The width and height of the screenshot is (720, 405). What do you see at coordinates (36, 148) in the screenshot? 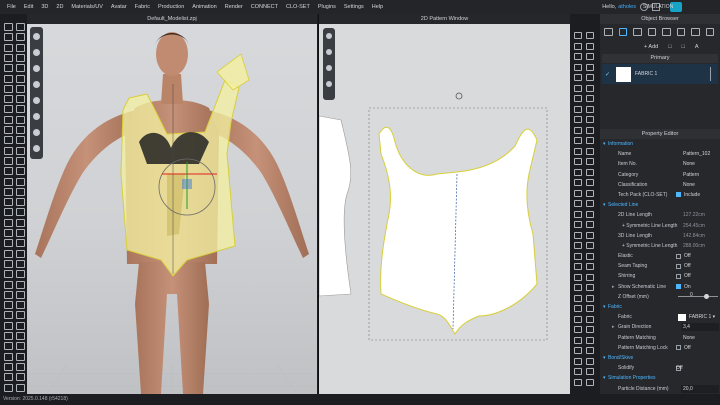
I see `measure-icon` at bounding box center [36, 148].